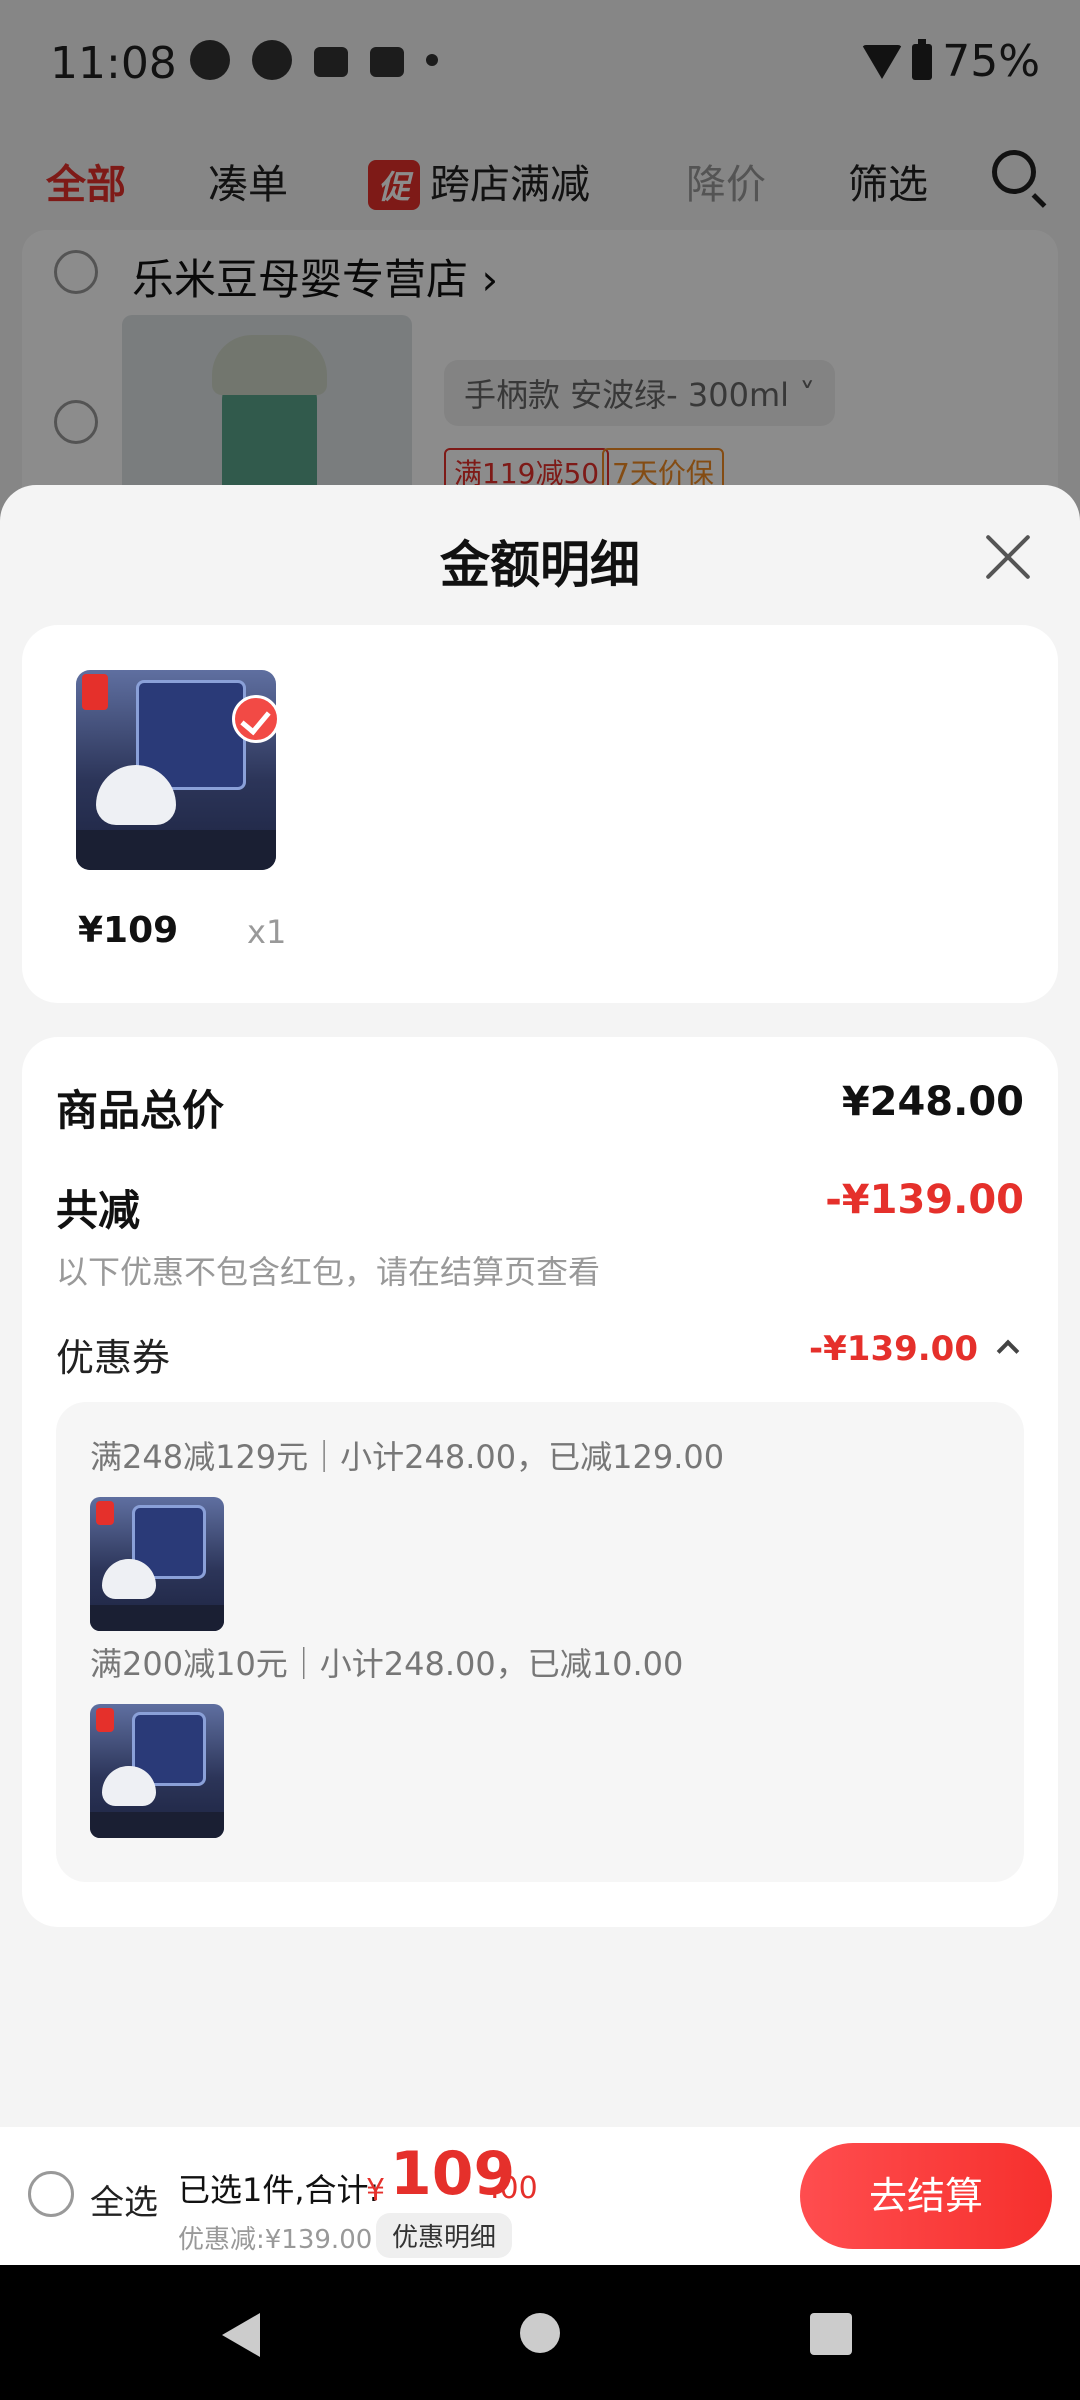 The image size is (1080, 2400). Describe the element at coordinates (51, 2194) in the screenshot. I see `select-all-radio` at that location.